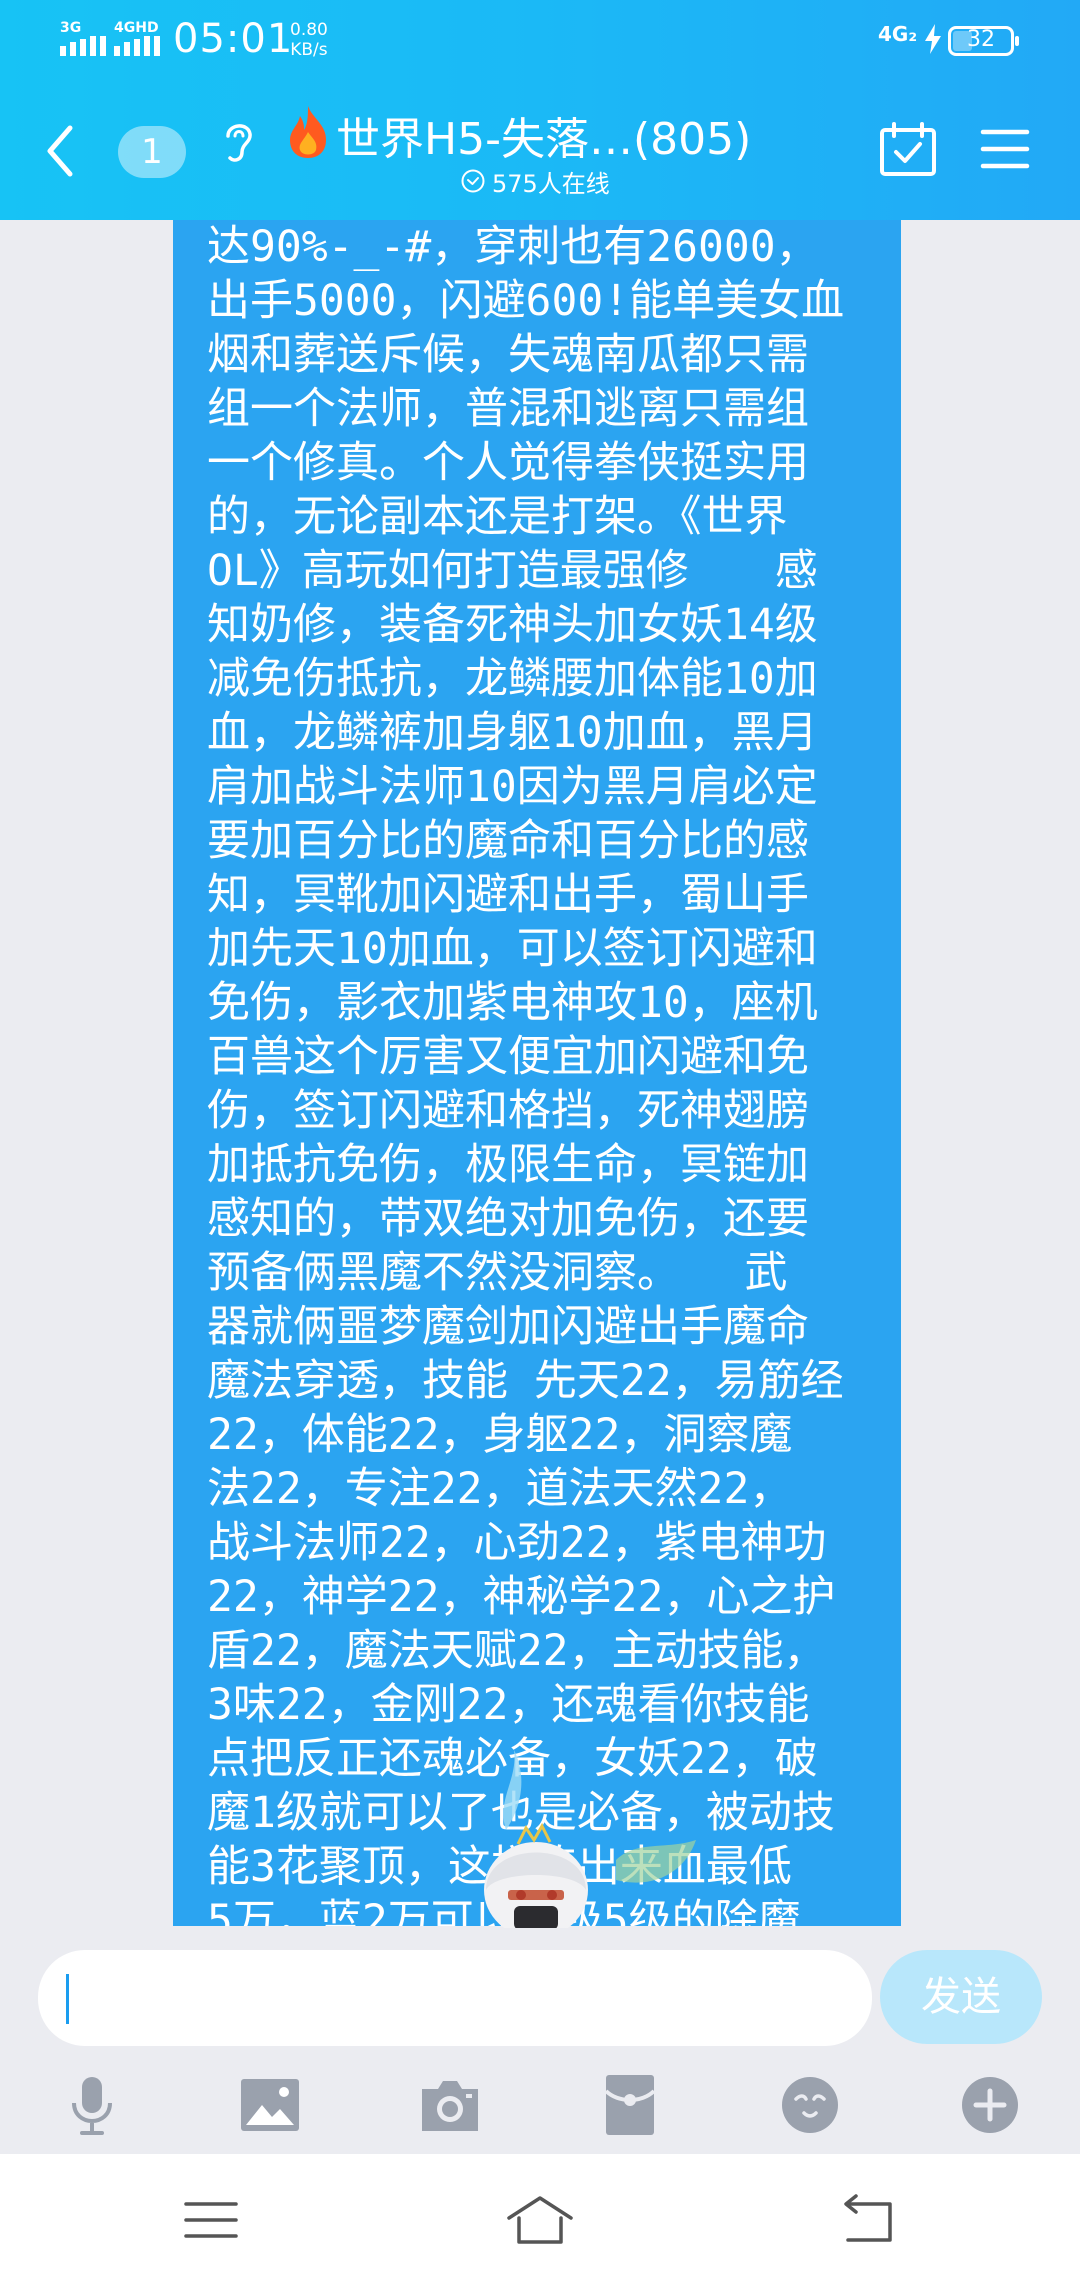 The image size is (1080, 2280). What do you see at coordinates (233, 39) in the screenshot?
I see `clock: 05:01` at bounding box center [233, 39].